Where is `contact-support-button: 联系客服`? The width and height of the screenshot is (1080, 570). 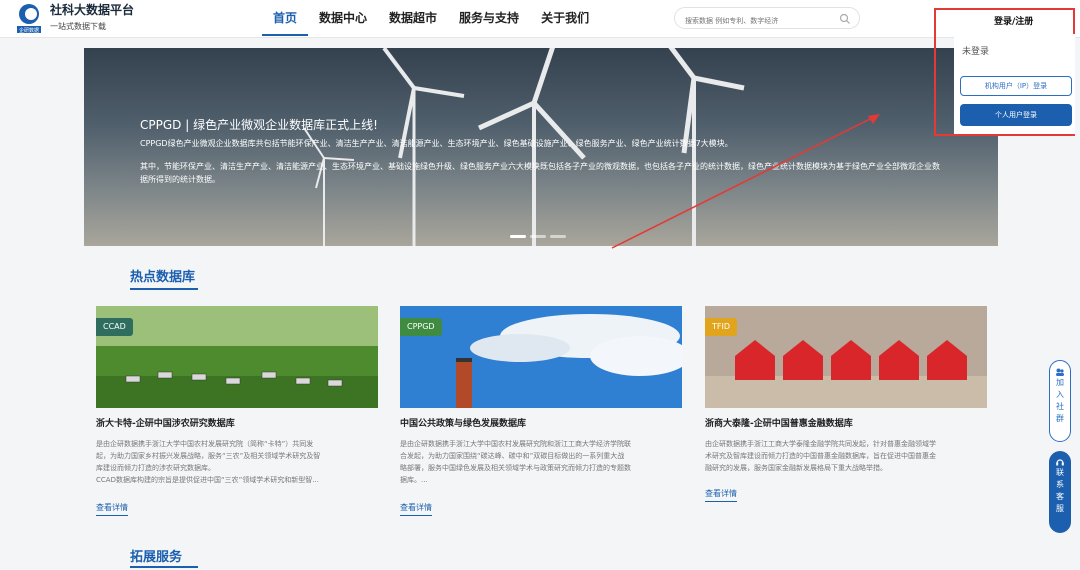
contact-support-button: 联系客服 is located at coordinates (1060, 492).